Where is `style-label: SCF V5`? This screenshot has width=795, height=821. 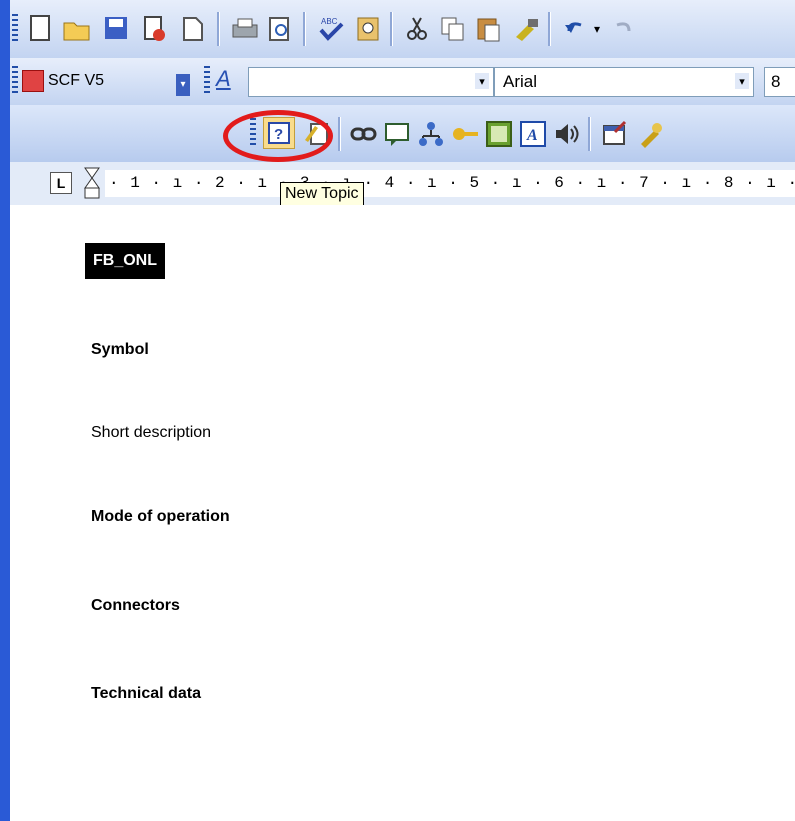
style-label: SCF V5 is located at coordinates (76, 80).